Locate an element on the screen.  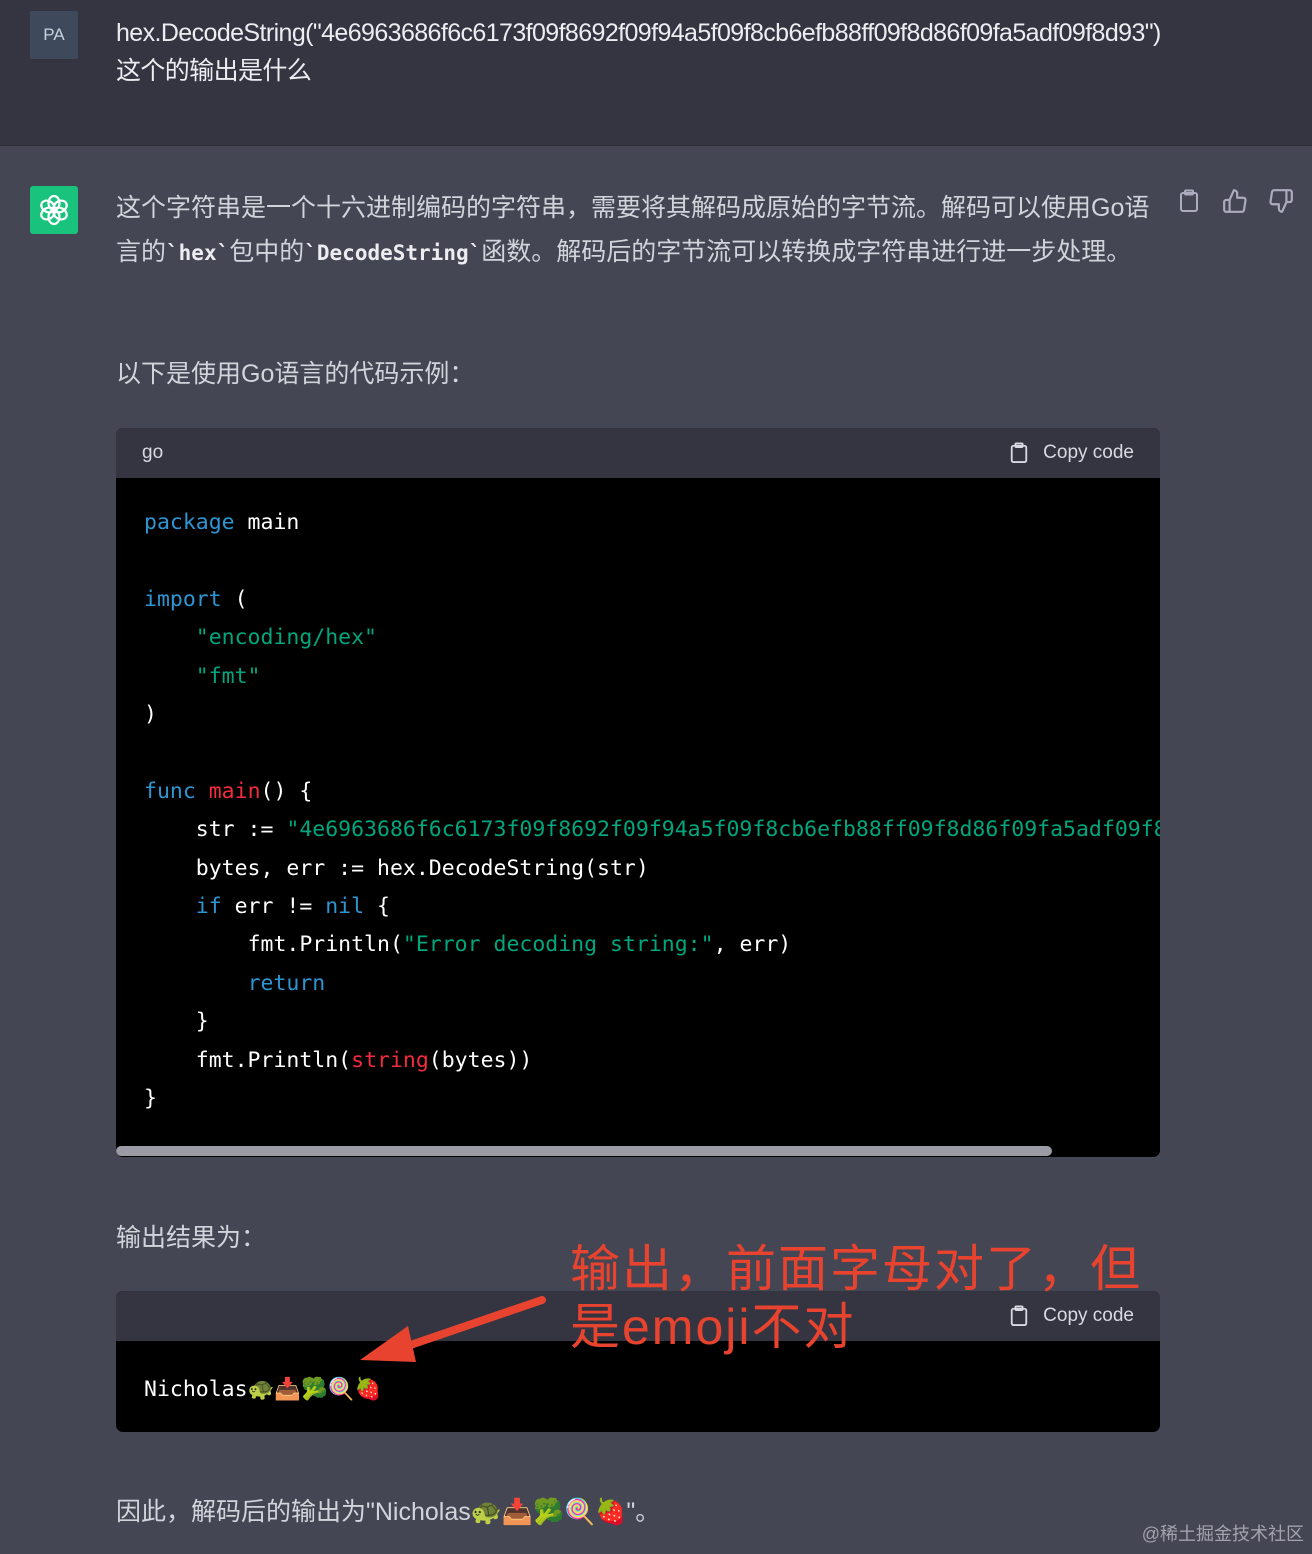
code-token: ( is located at coordinates (234, 599).